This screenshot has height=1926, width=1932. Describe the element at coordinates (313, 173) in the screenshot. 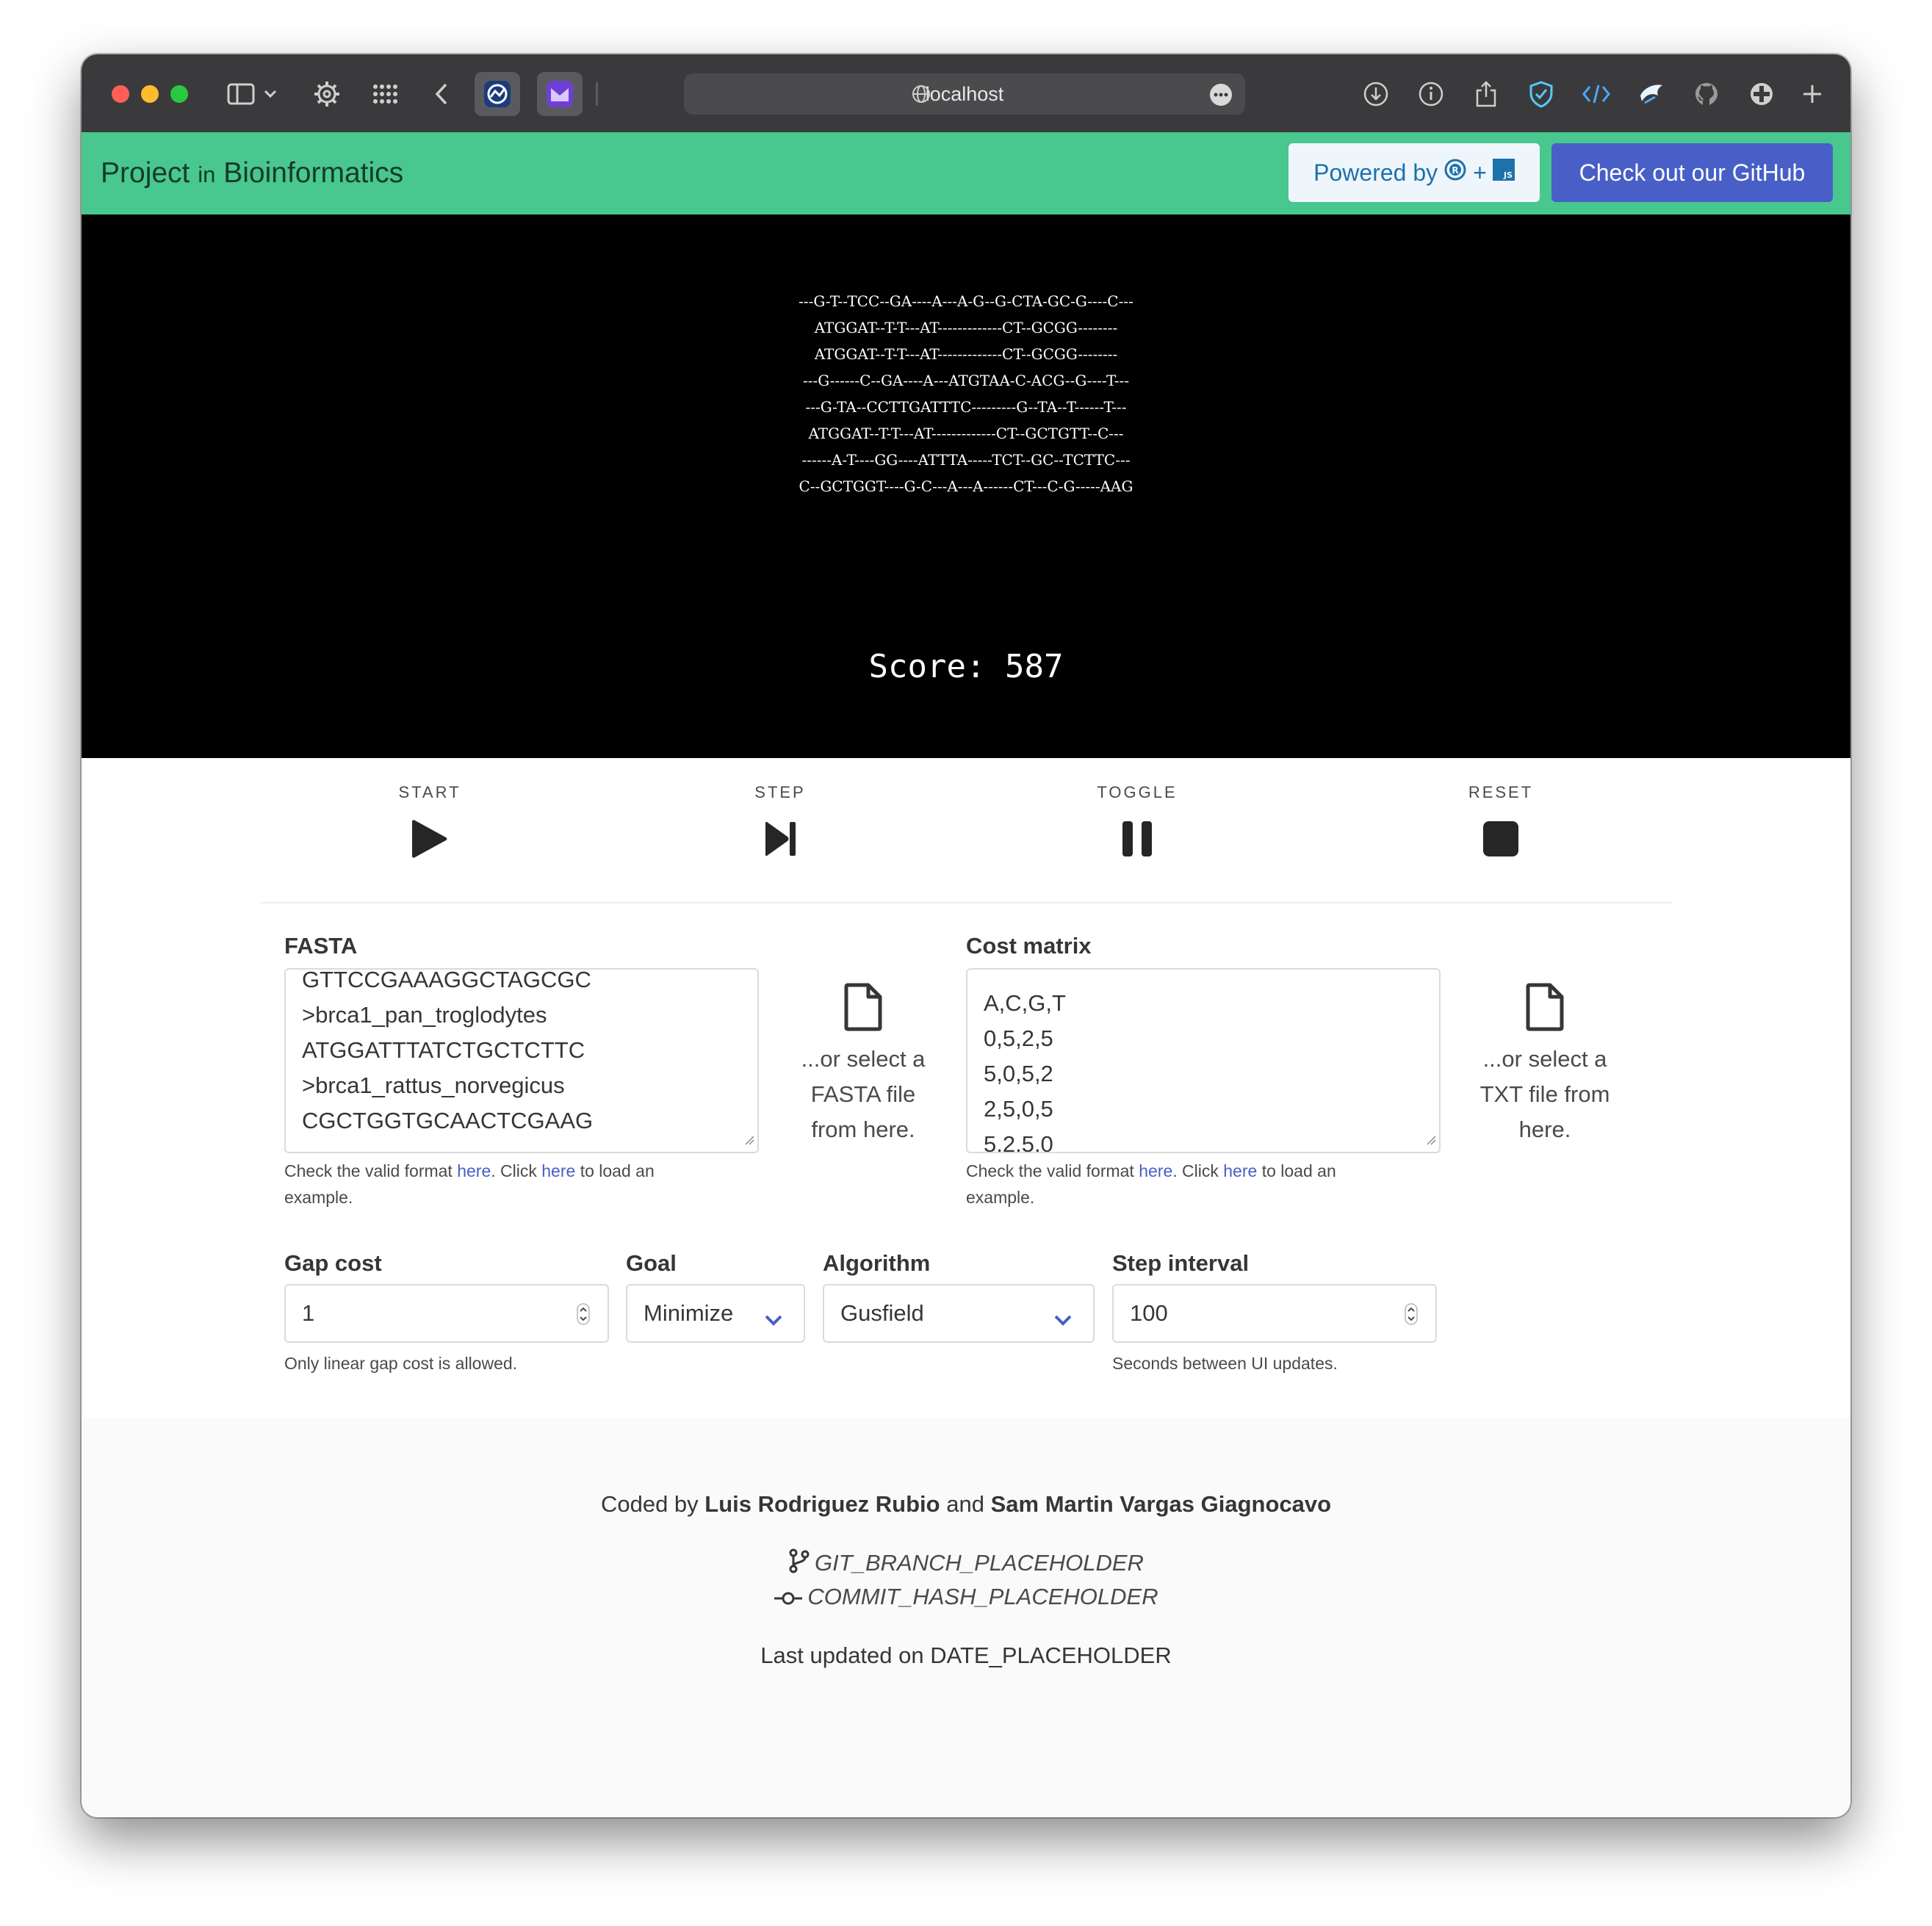

I see `brand-rest: Bioinformatics` at that location.